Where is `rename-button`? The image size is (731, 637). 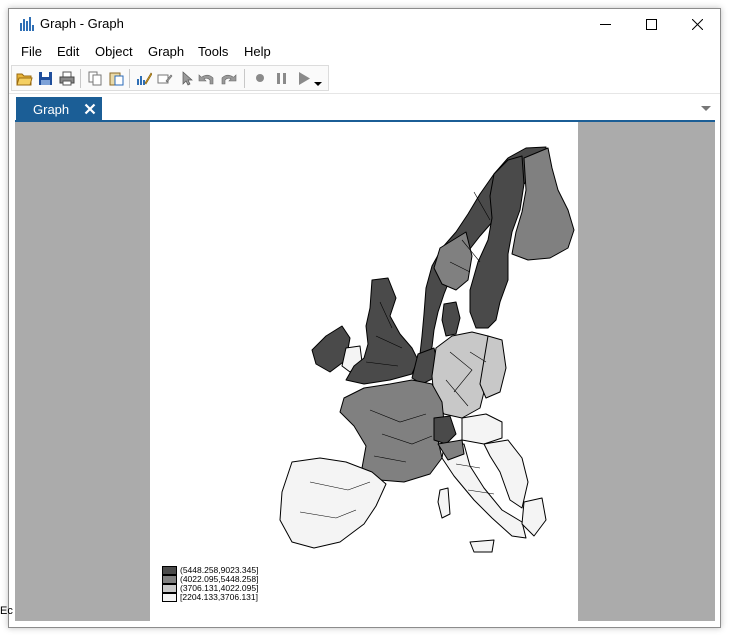 rename-button is located at coordinates (164, 78).